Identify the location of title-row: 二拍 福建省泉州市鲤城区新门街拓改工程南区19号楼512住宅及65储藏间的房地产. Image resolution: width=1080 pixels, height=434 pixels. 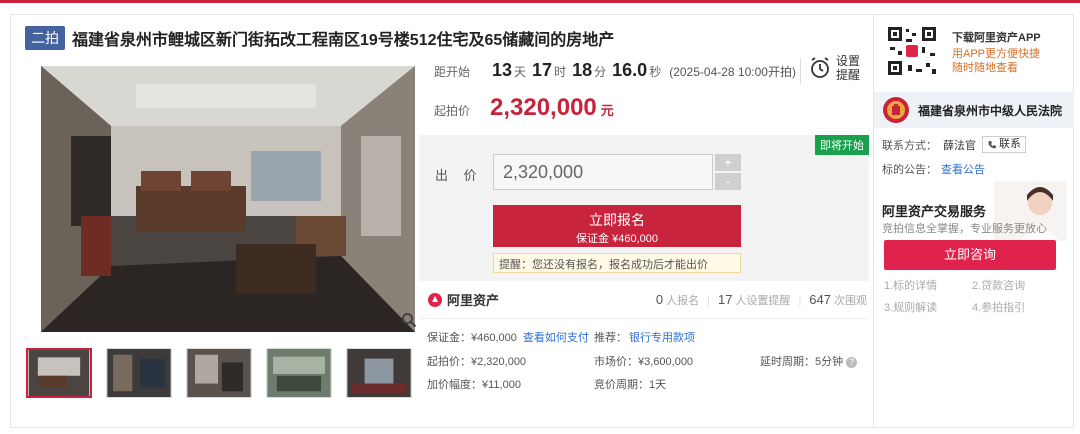
(319, 38).